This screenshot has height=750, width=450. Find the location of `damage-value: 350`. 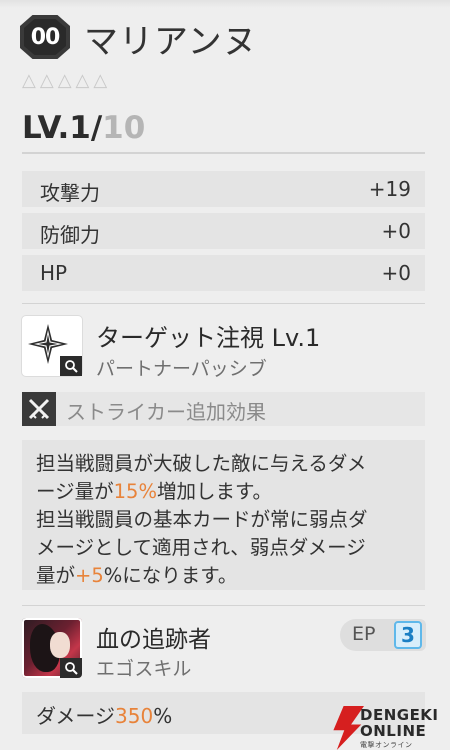

damage-value: 350 is located at coordinates (134, 716).